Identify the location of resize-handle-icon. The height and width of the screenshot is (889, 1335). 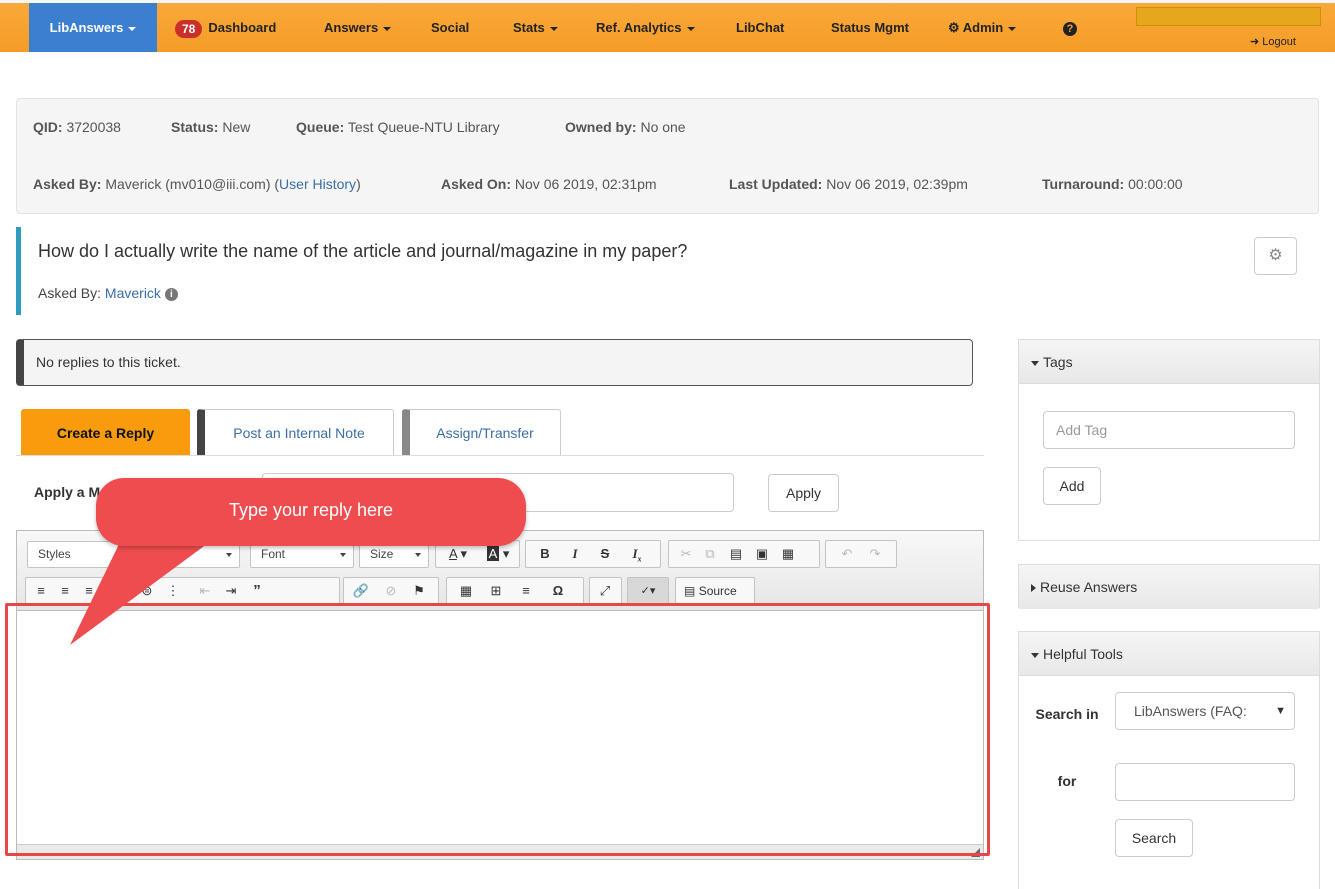
(975, 852).